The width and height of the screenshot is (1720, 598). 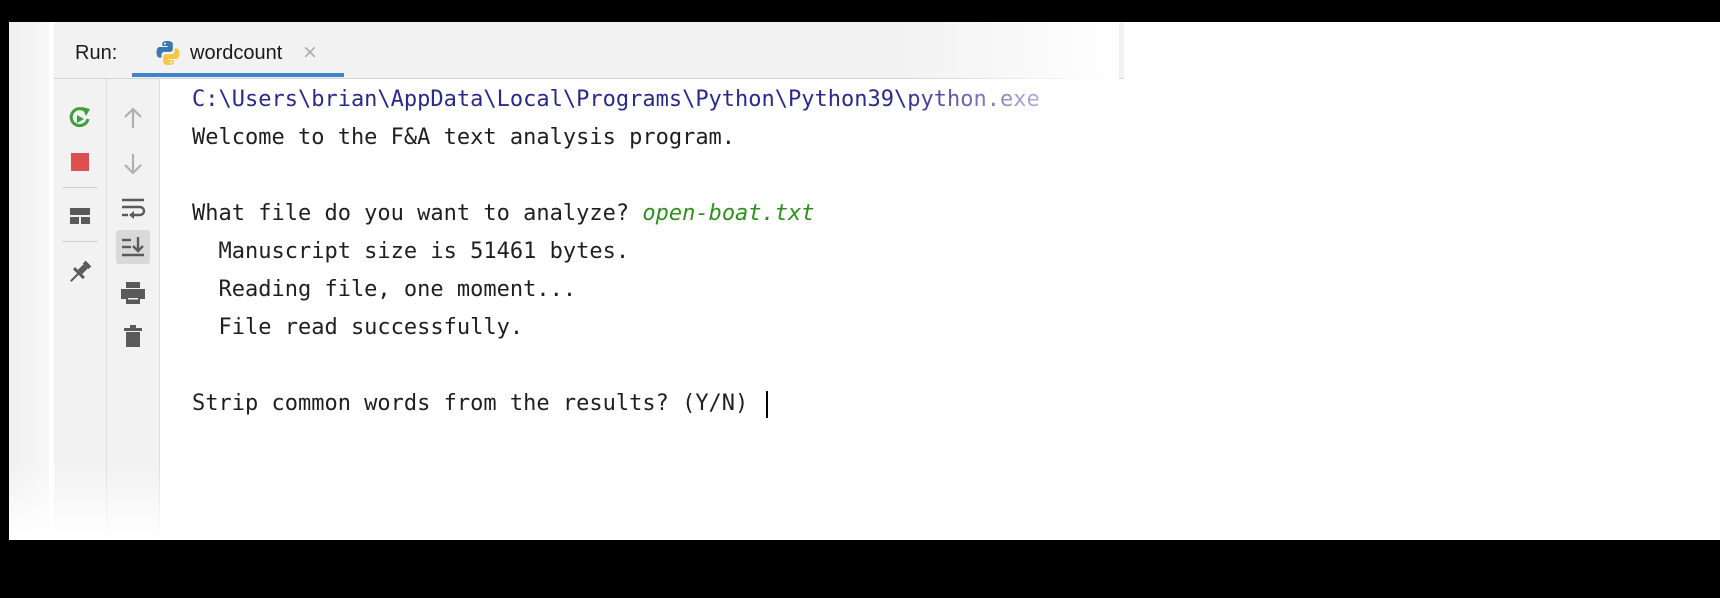 I want to click on left-margin, so click(x=29, y=281).